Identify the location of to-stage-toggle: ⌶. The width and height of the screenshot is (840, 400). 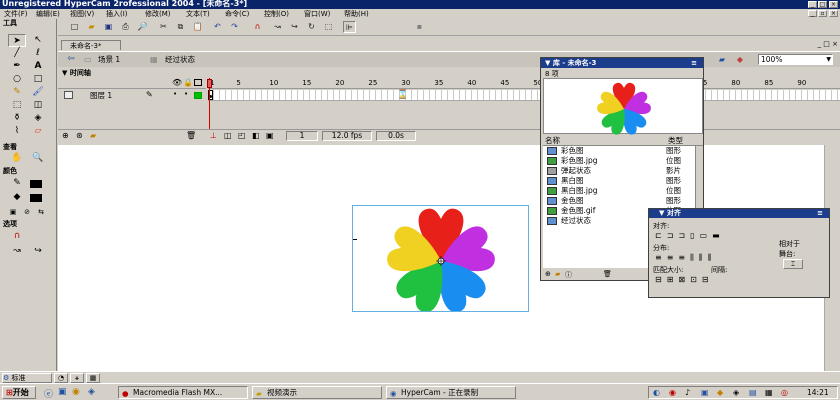
(793, 264).